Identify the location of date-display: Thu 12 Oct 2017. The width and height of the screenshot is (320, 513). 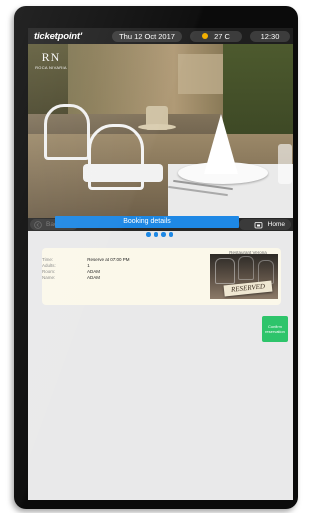
(147, 36).